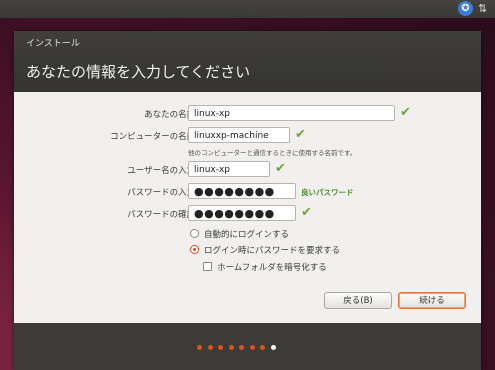  What do you see at coordinates (280, 168) in the screenshot?
I see `username-valid-icon: ✔` at bounding box center [280, 168].